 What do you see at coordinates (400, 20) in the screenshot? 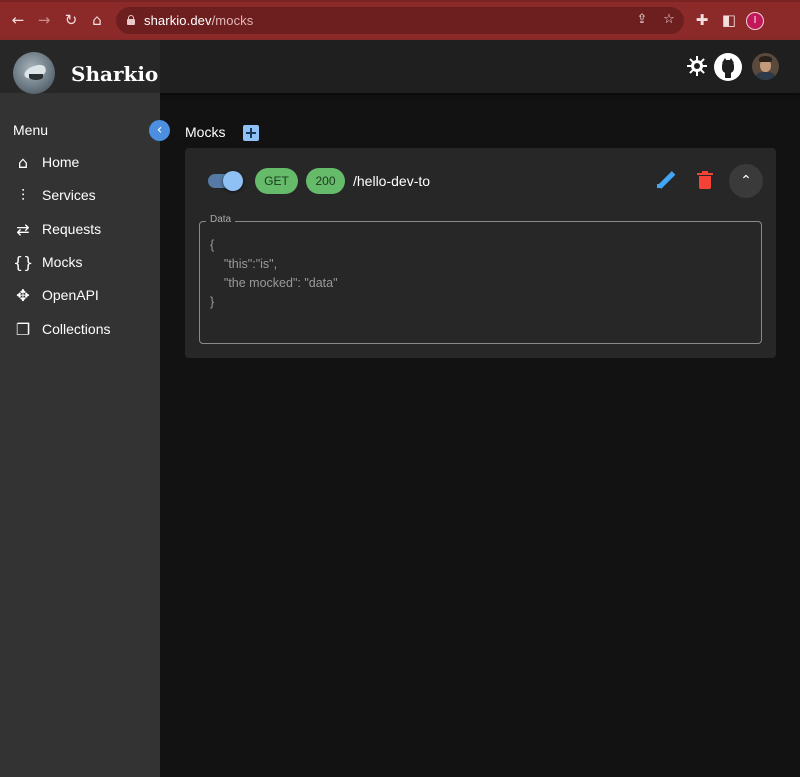
I see `address-bar: sharkio.dev/mocks ⇪ ☆` at bounding box center [400, 20].